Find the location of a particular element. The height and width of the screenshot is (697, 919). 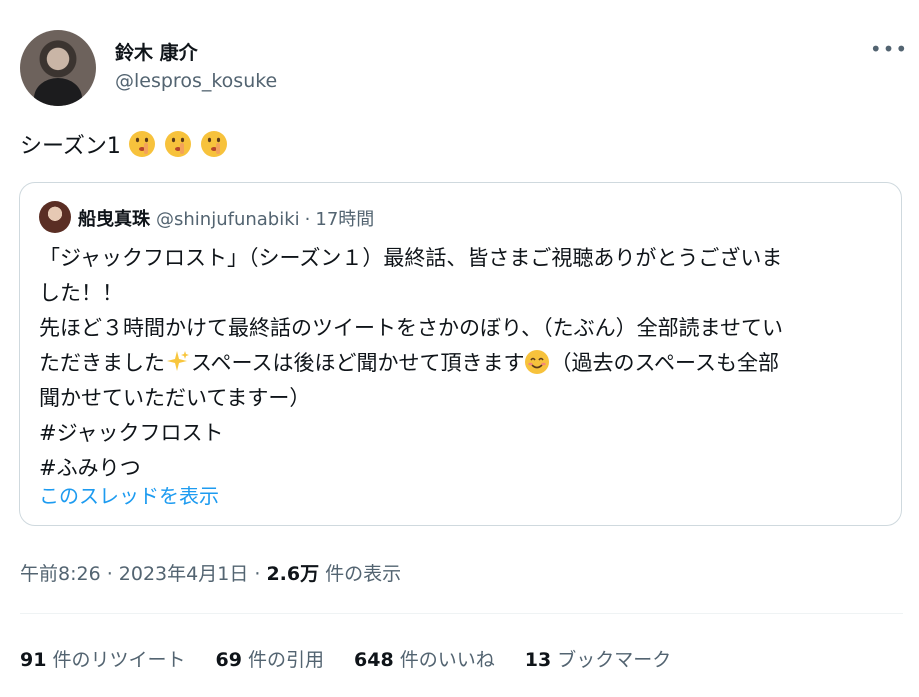

tweet-timestamp: 午前8:26 · 2023年4月1日 · is located at coordinates (143, 574).